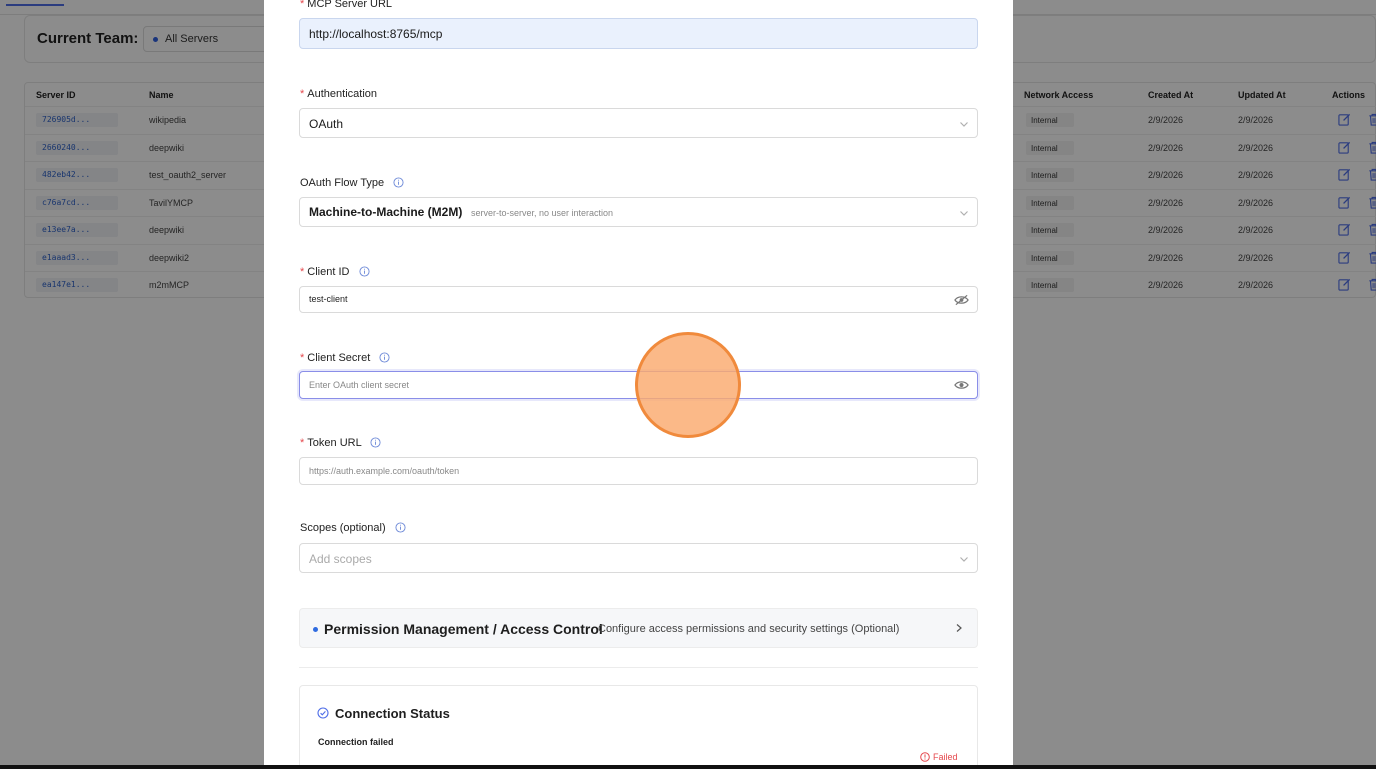 The height and width of the screenshot is (769, 1376). Describe the element at coordinates (463, 629) in the screenshot. I see `permission-title: Permission Management / Access Control` at that location.